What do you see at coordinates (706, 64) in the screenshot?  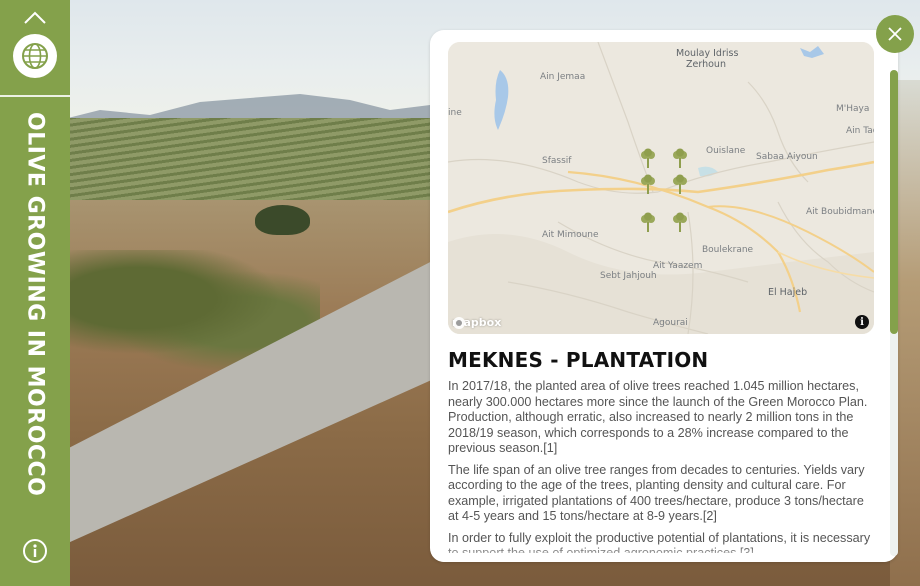 I see `map-label: Zerhoun` at bounding box center [706, 64].